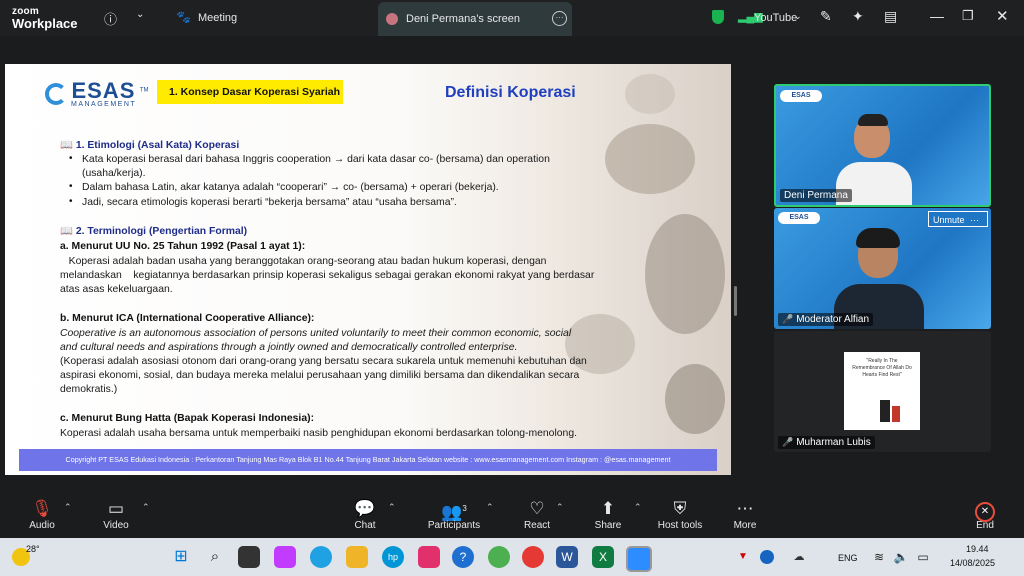  What do you see at coordinates (799, 557) in the screenshot?
I see `tray-icon: ☁` at bounding box center [799, 557].